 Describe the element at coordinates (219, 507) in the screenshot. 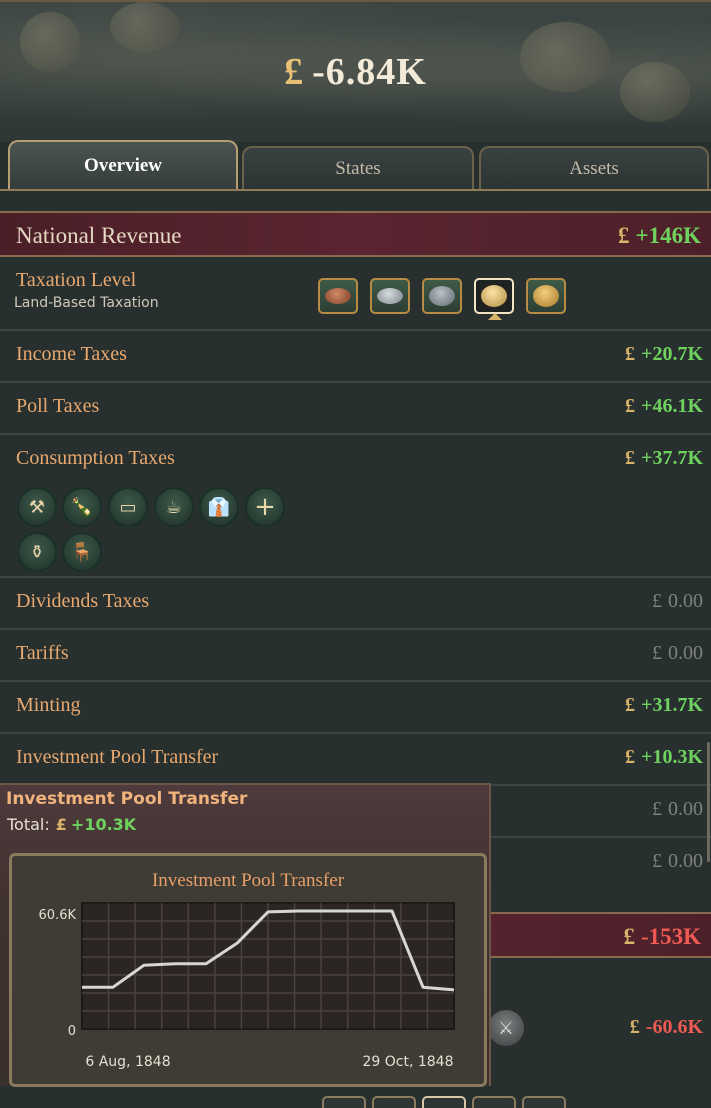

I see `clothes-goods-icon: 👔` at that location.